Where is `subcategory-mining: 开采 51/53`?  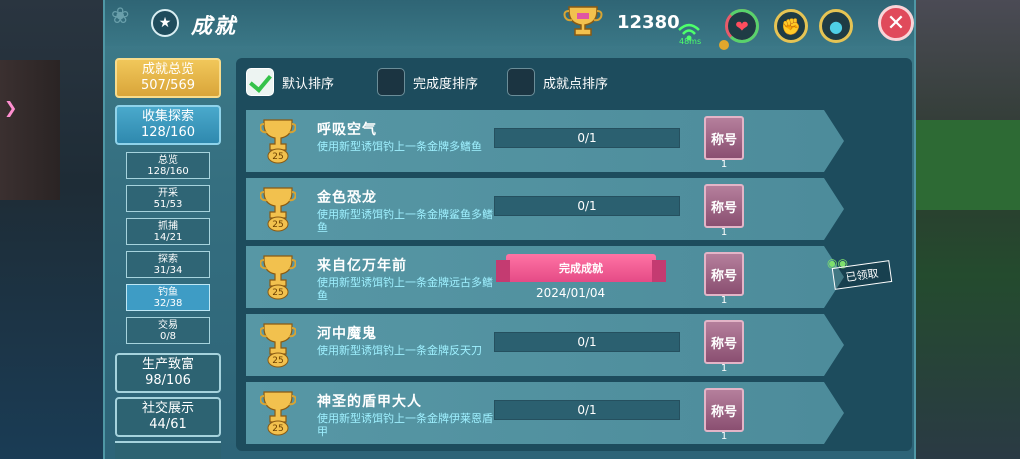 subcategory-mining: 开采 51/53 is located at coordinates (168, 198).